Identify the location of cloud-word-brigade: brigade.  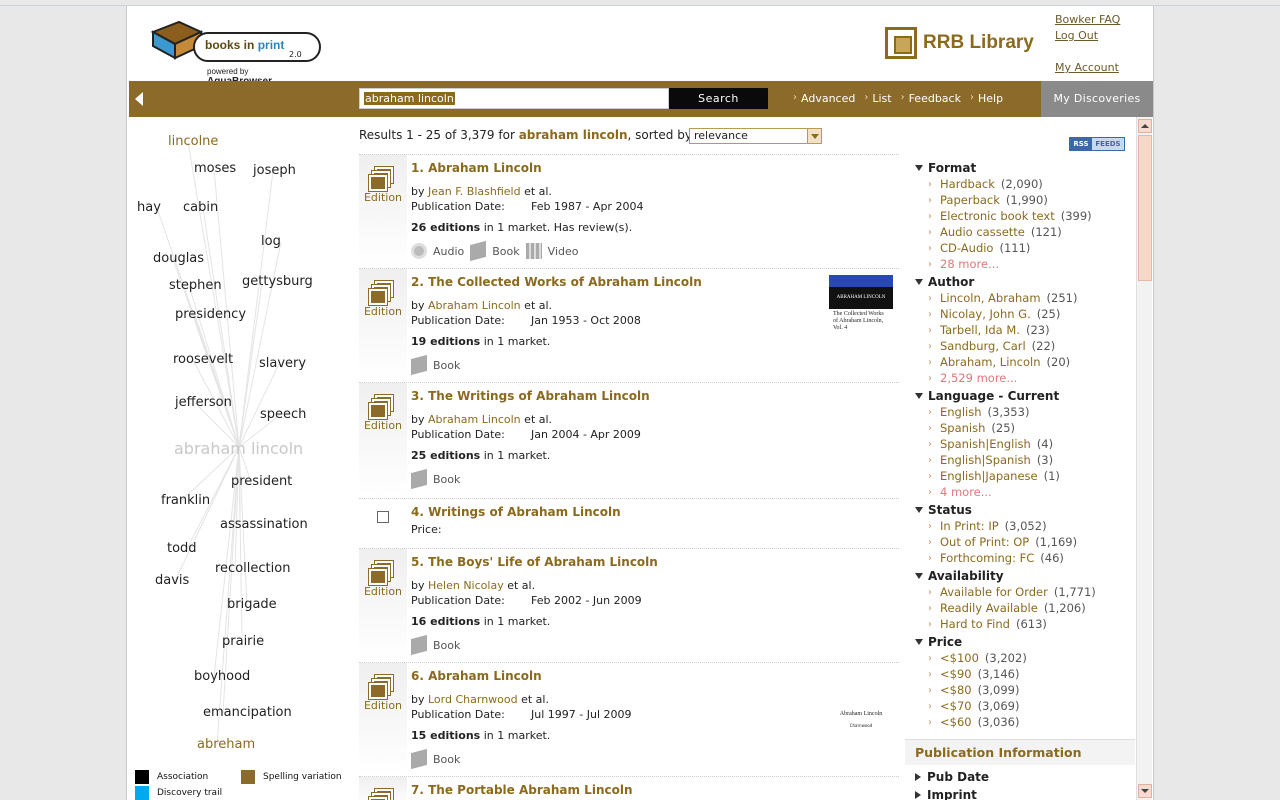
(252, 604).